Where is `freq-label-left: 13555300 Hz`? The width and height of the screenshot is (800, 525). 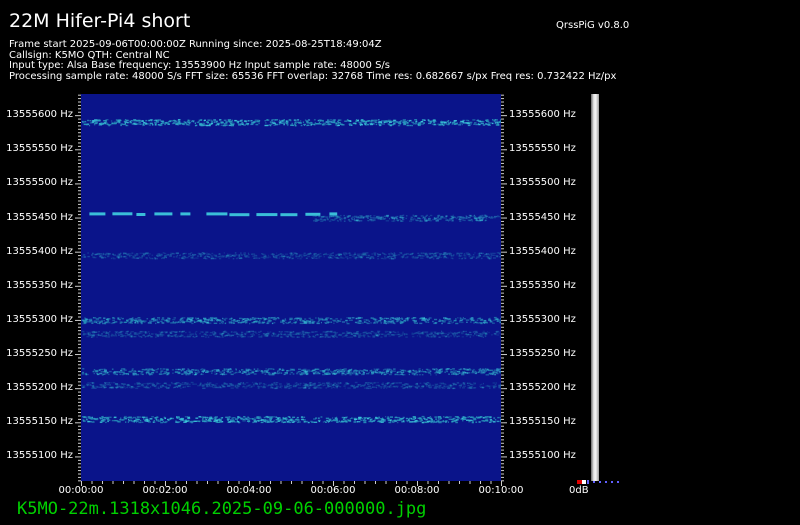
freq-label-left: 13555300 Hz is located at coordinates (39, 319).